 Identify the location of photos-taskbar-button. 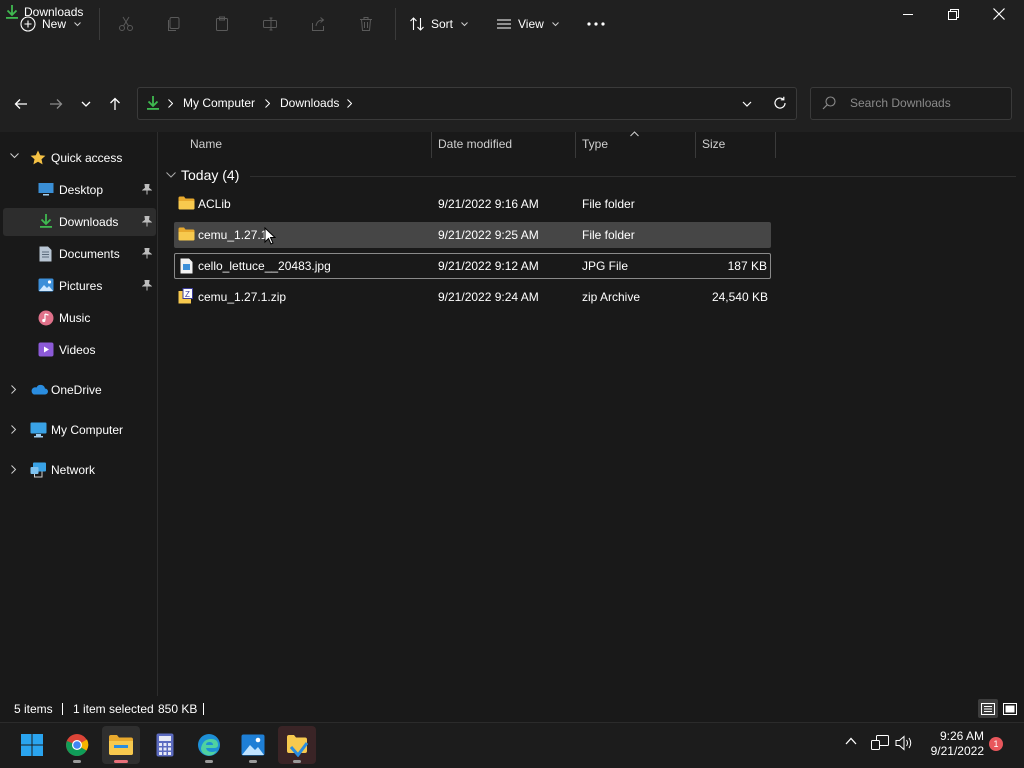
(253, 745).